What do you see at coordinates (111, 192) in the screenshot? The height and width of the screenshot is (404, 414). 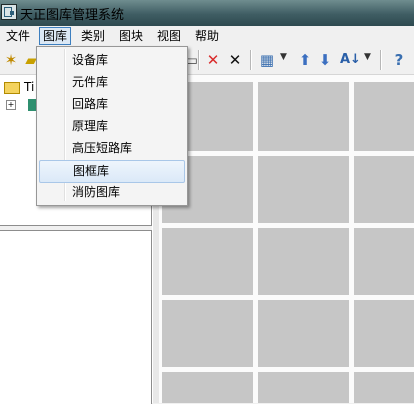 I see `menu-item-fire-library: 消防图库` at bounding box center [111, 192].